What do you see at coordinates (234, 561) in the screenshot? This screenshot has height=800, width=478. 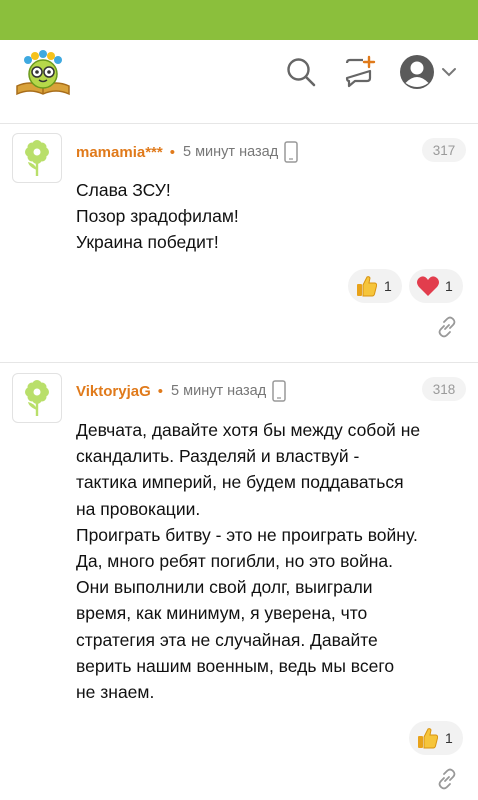 I see `comment-line: Да, много ребят погибли, но это война.` at bounding box center [234, 561].